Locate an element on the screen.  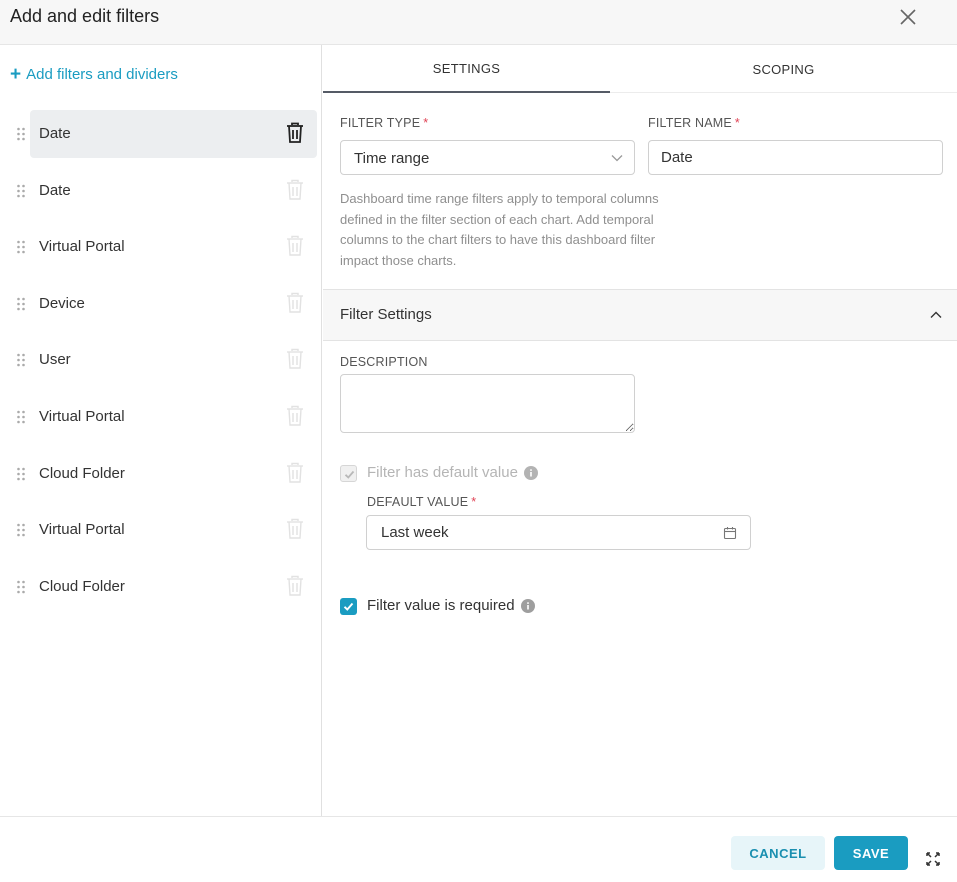
filter-list-item-label: Device is located at coordinates (62, 303).